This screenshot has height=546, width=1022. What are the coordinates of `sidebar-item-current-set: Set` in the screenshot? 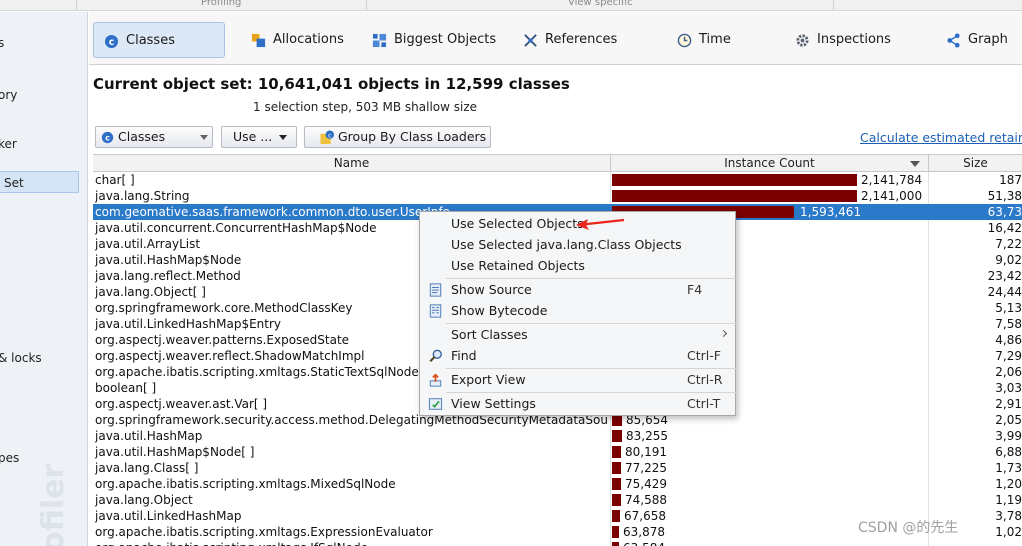 It's located at (39, 182).